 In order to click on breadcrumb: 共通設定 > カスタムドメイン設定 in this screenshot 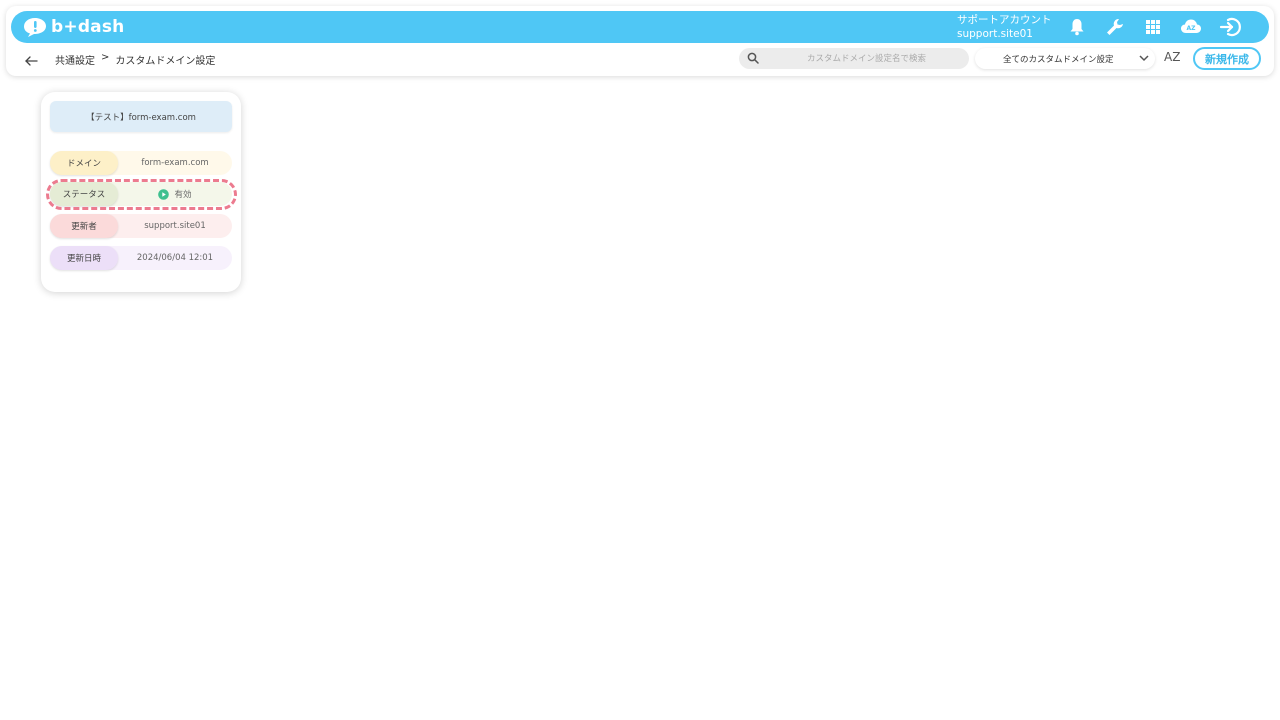, I will do `click(135, 59)`.